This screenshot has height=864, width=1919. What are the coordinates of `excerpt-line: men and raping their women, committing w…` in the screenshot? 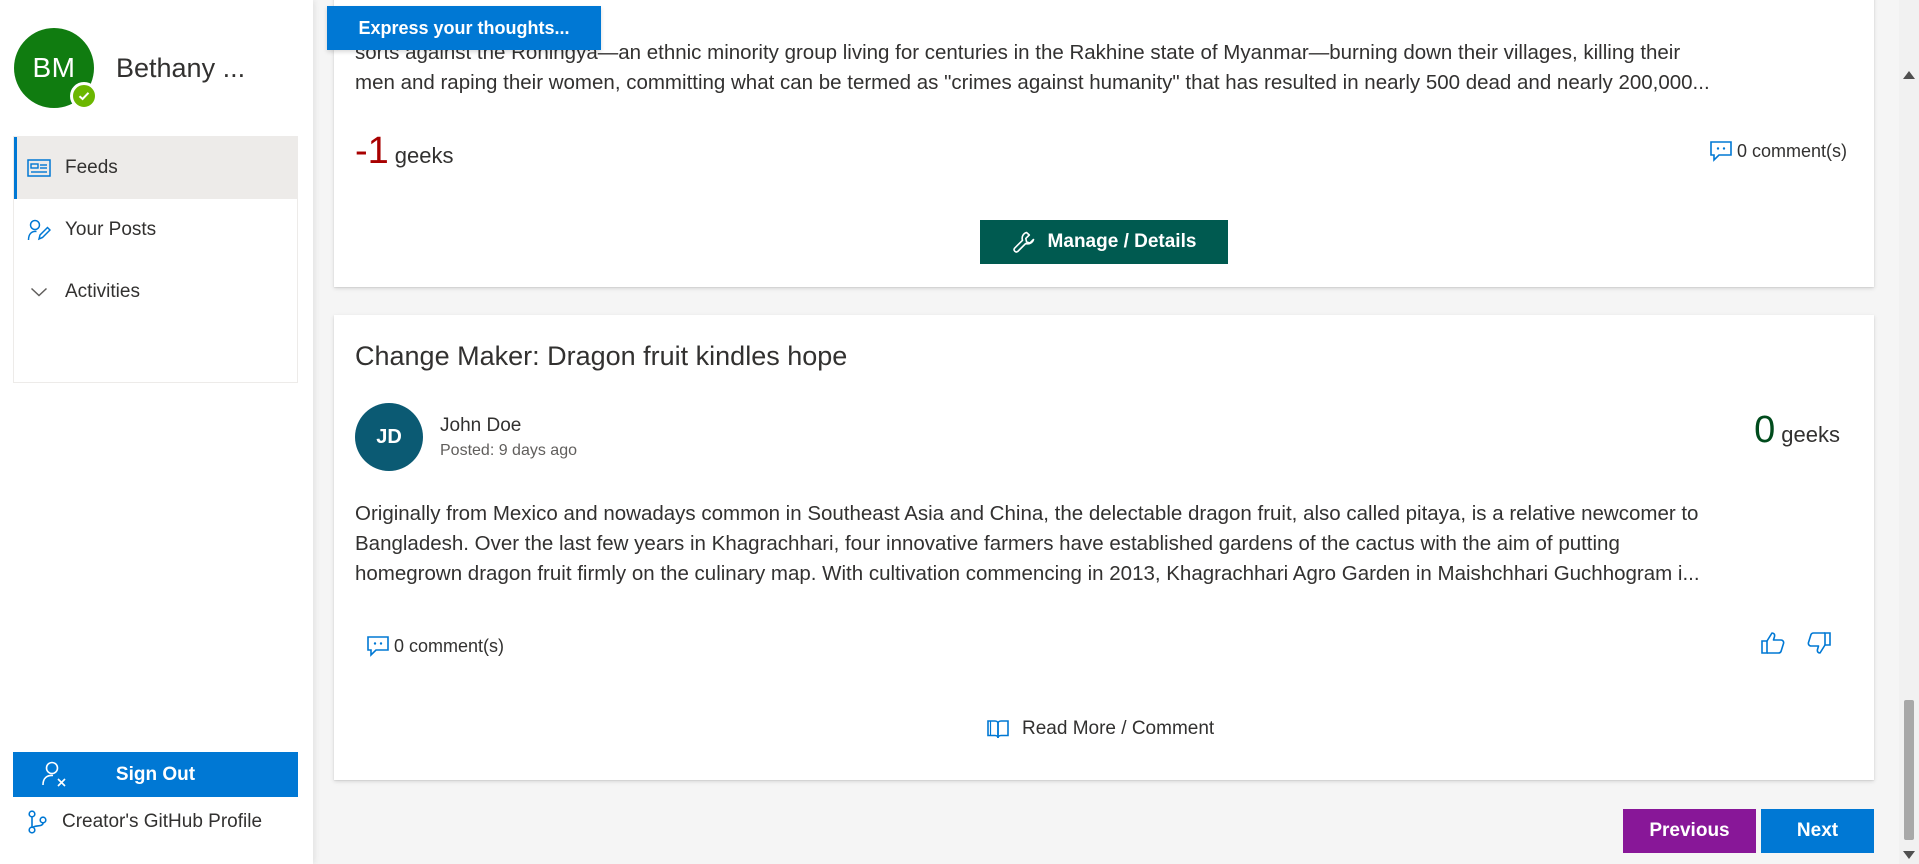 It's located at (1032, 82).